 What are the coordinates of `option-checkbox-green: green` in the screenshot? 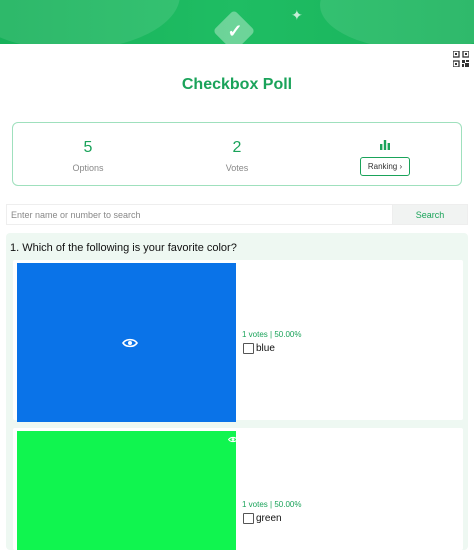 It's located at (262, 518).